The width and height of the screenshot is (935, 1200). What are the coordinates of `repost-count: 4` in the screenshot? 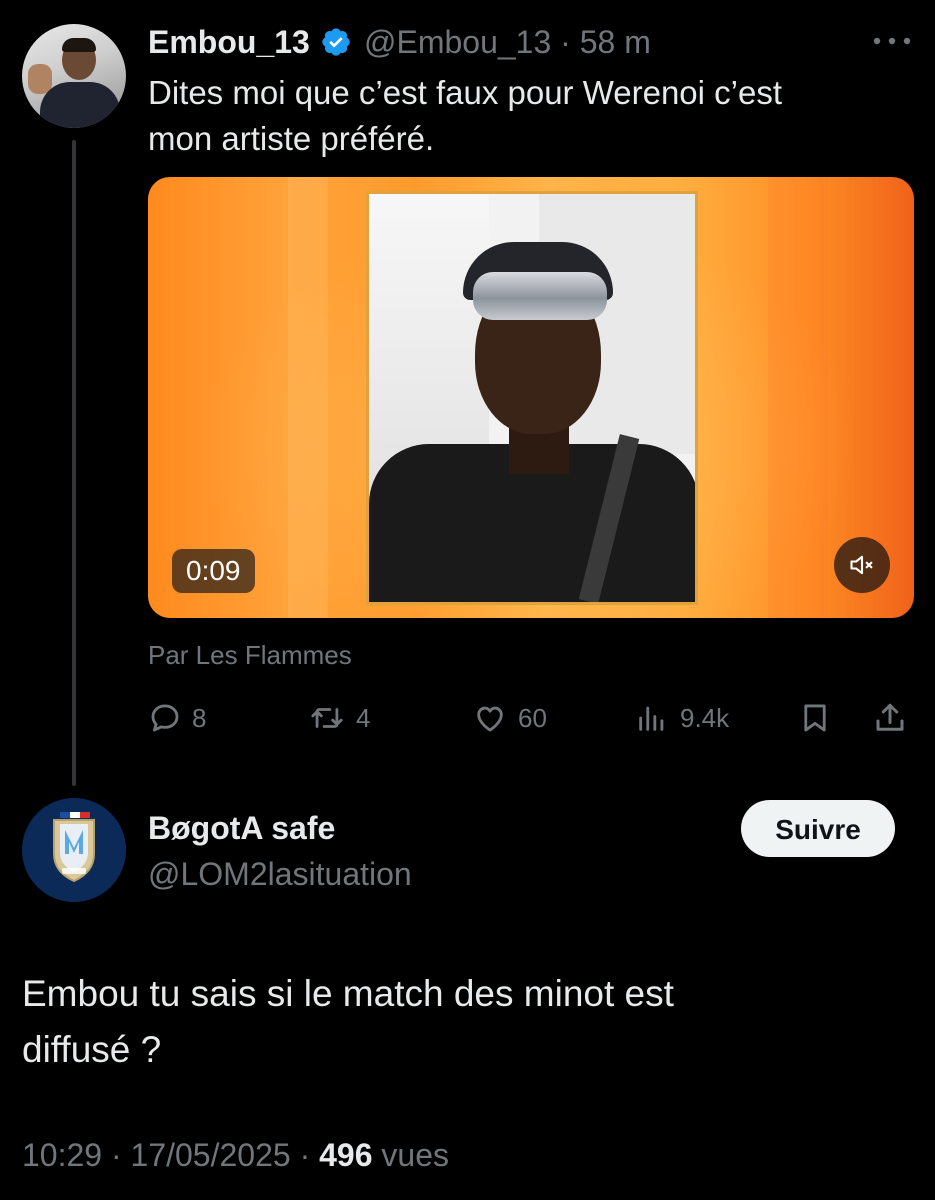 It's located at (363, 717).